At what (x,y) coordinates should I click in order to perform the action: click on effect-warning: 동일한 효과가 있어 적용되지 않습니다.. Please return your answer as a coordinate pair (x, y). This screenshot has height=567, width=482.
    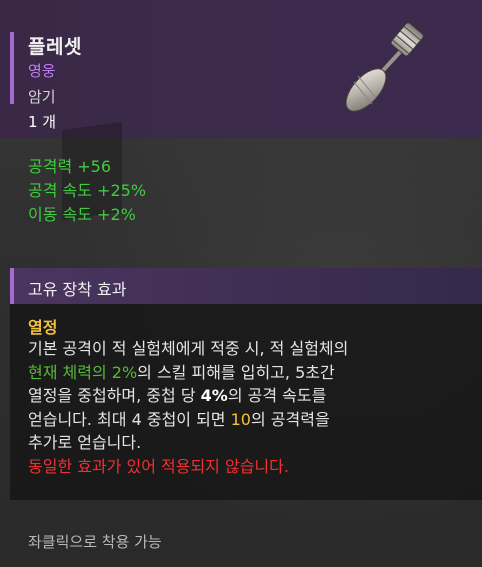
    Looking at the image, I should click on (158, 466).